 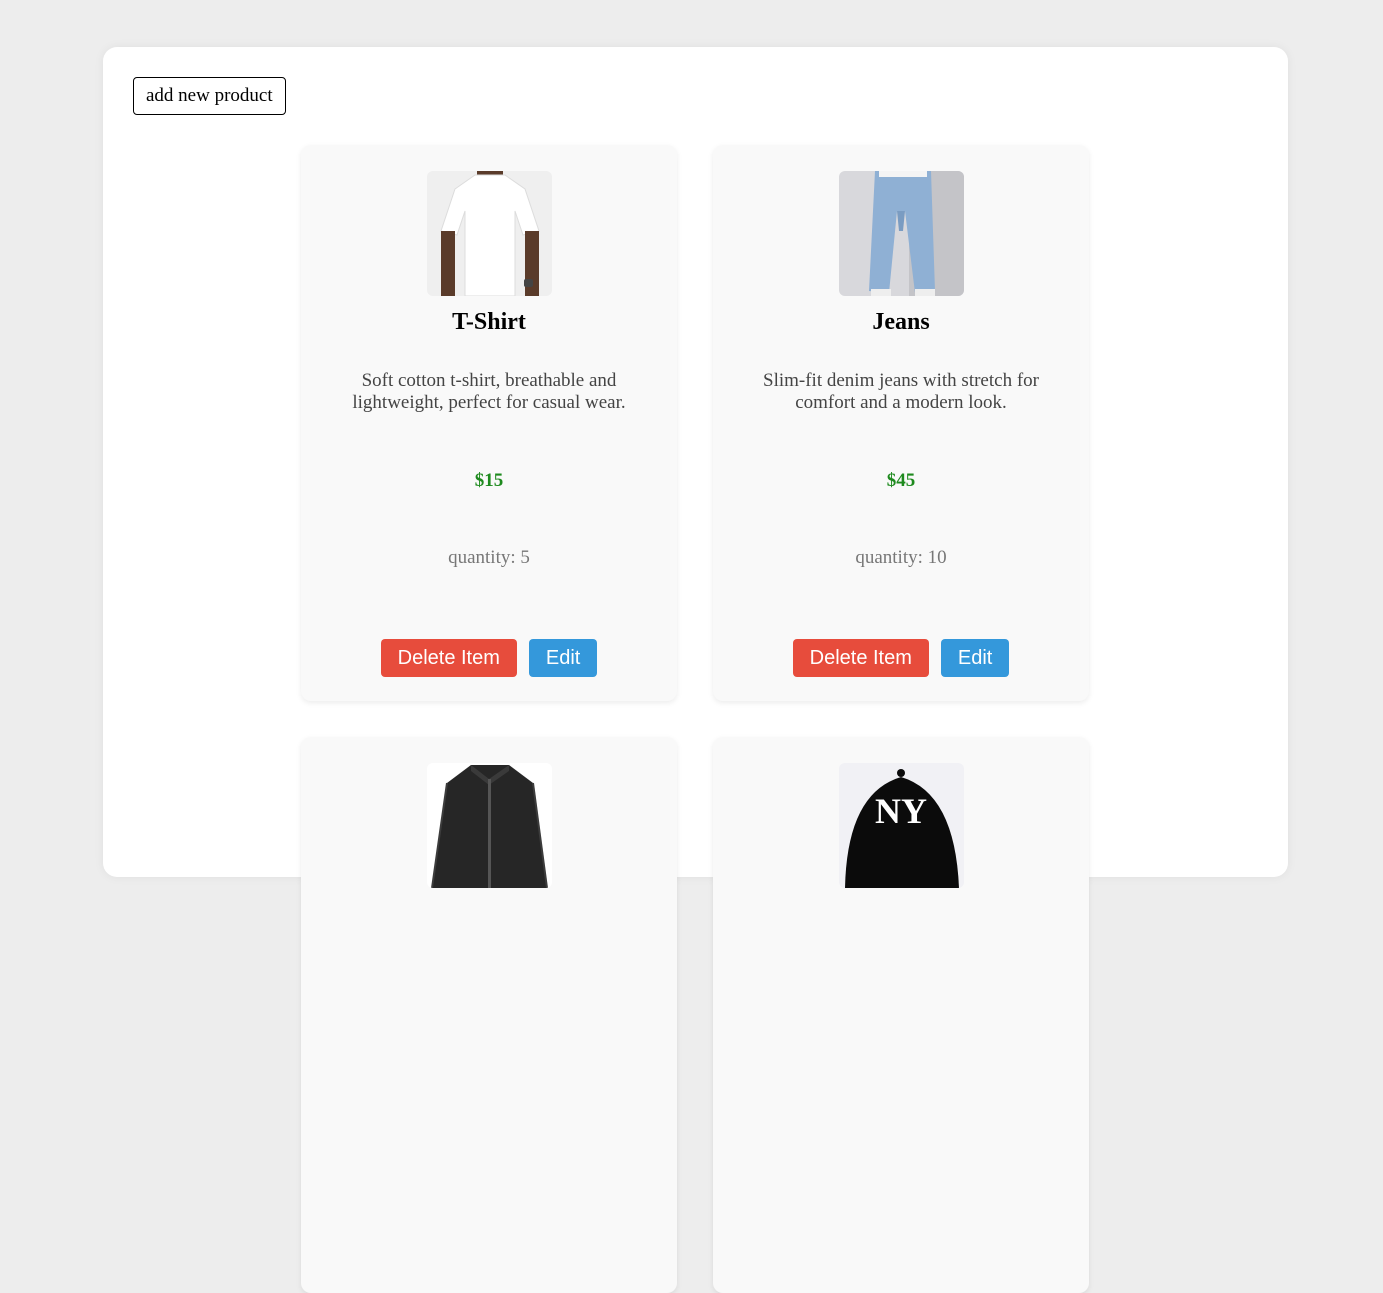 I want to click on product-card: NY, so click(x=901, y=1015).